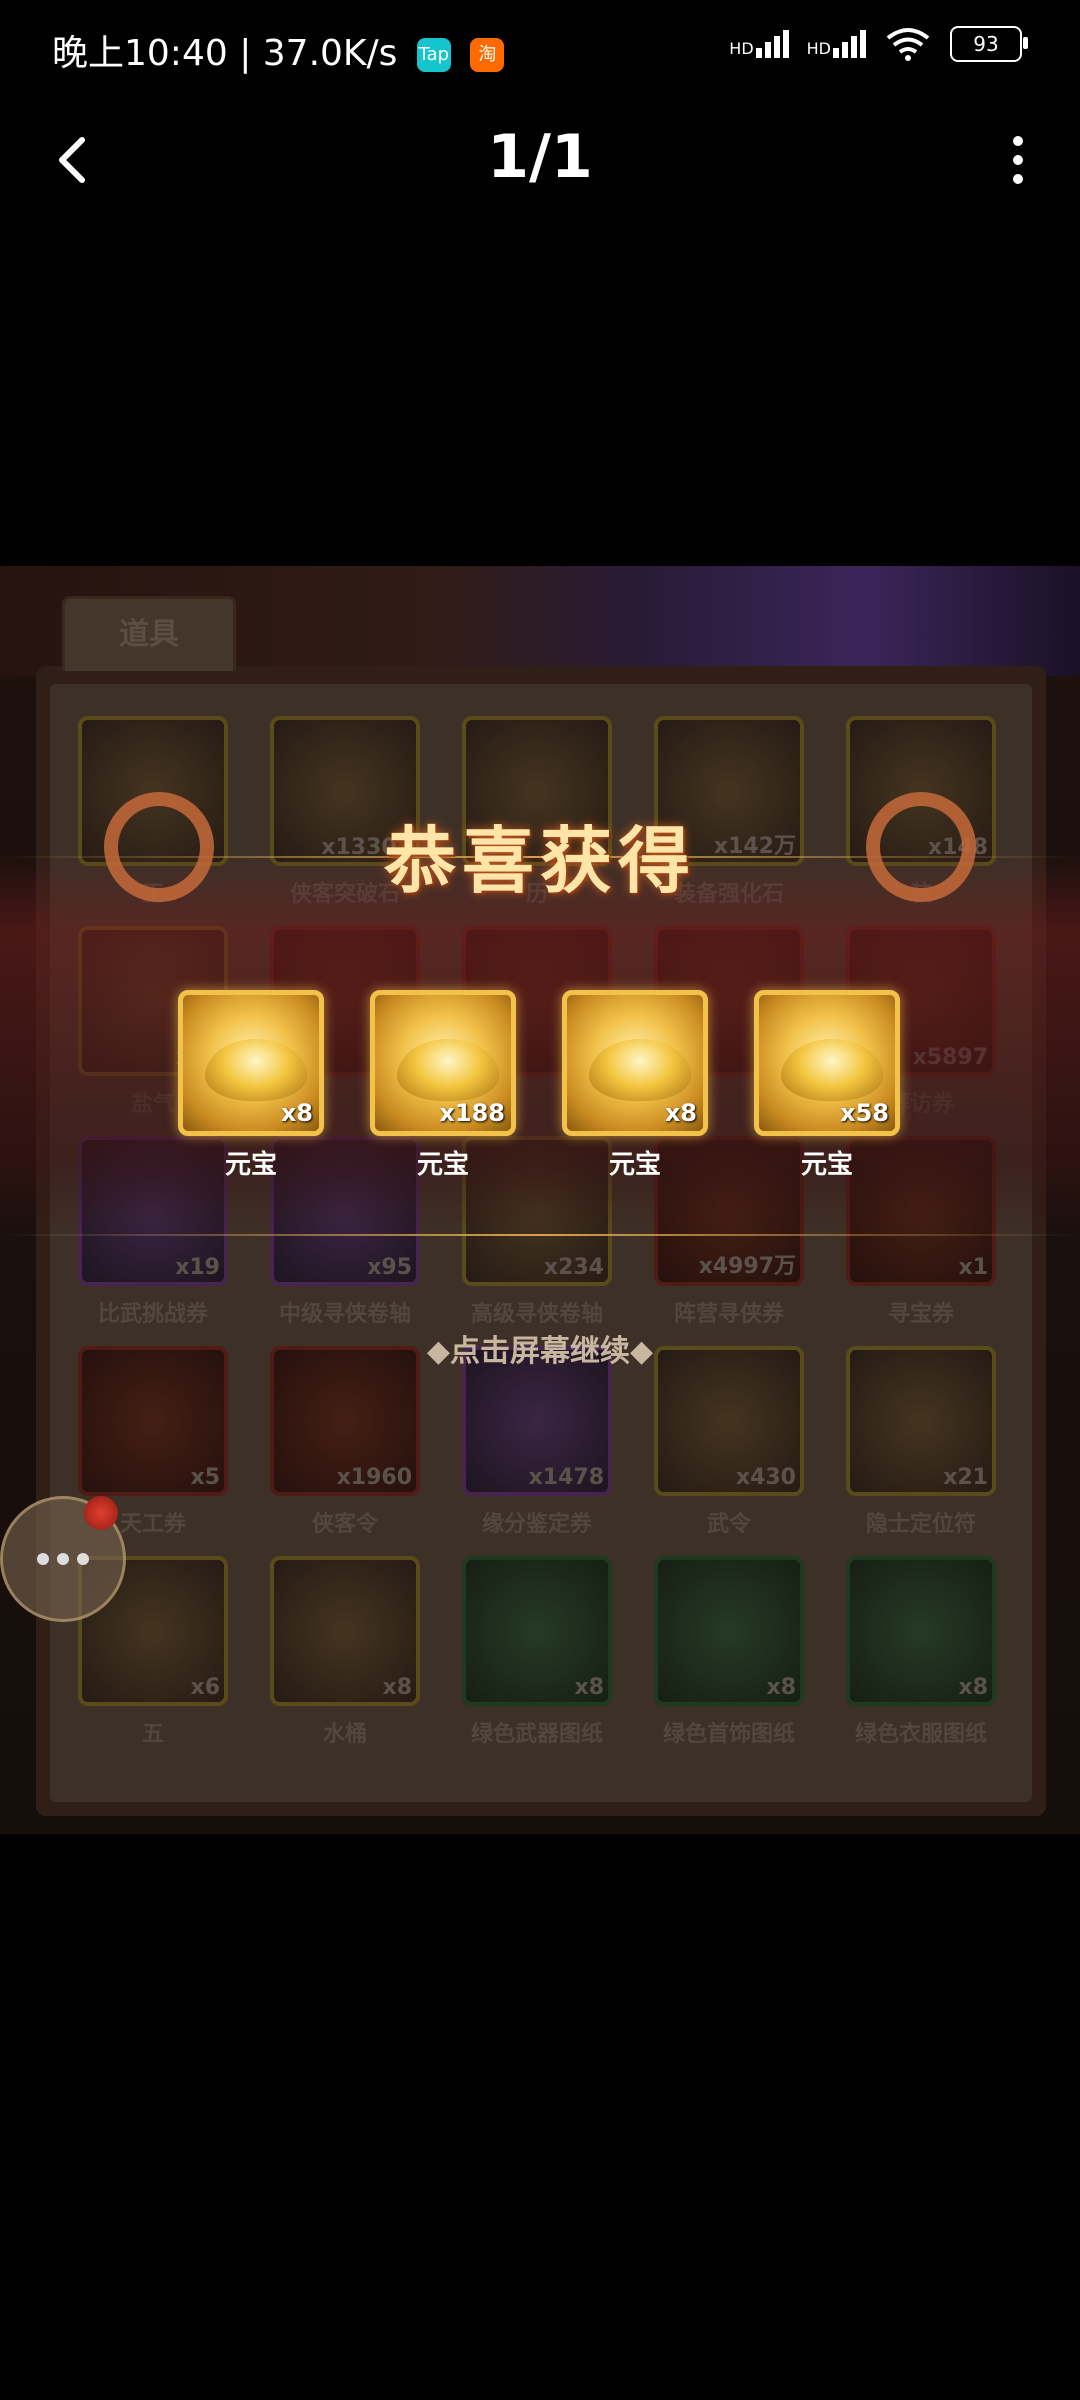 The height and width of the screenshot is (2400, 1080). What do you see at coordinates (443, 1063) in the screenshot?
I see `gold-ingot-icon: x188` at bounding box center [443, 1063].